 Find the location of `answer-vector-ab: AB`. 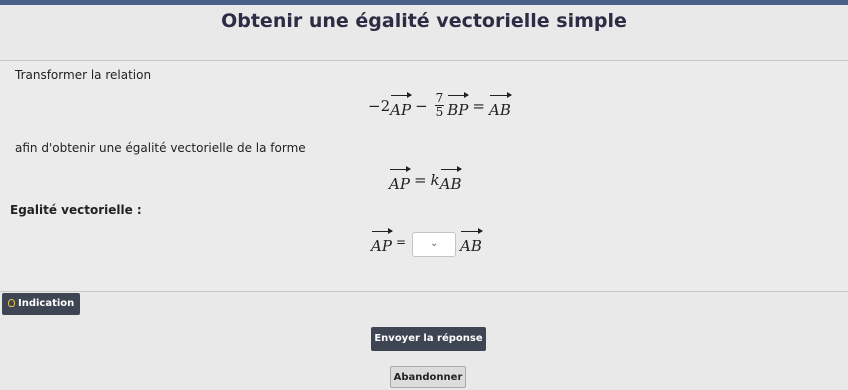

answer-vector-ab: AB is located at coordinates (471, 241).